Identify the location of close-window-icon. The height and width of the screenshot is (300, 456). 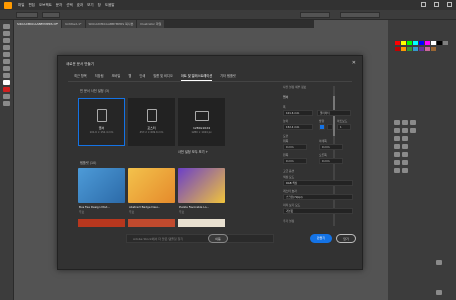
(449, 4).